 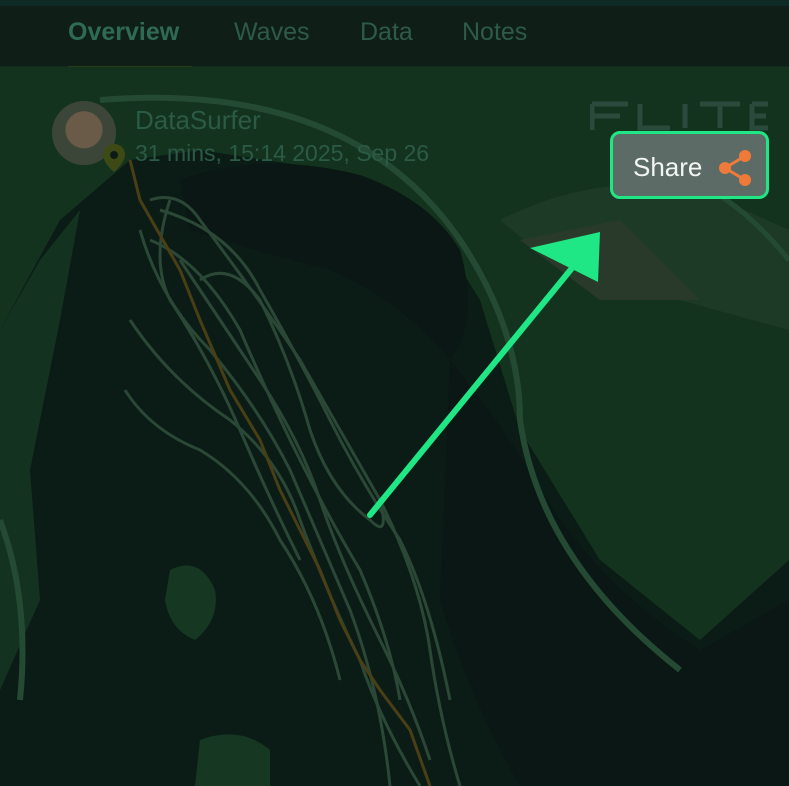 What do you see at coordinates (123, 32) in the screenshot?
I see `tab-overview: Overview` at bounding box center [123, 32].